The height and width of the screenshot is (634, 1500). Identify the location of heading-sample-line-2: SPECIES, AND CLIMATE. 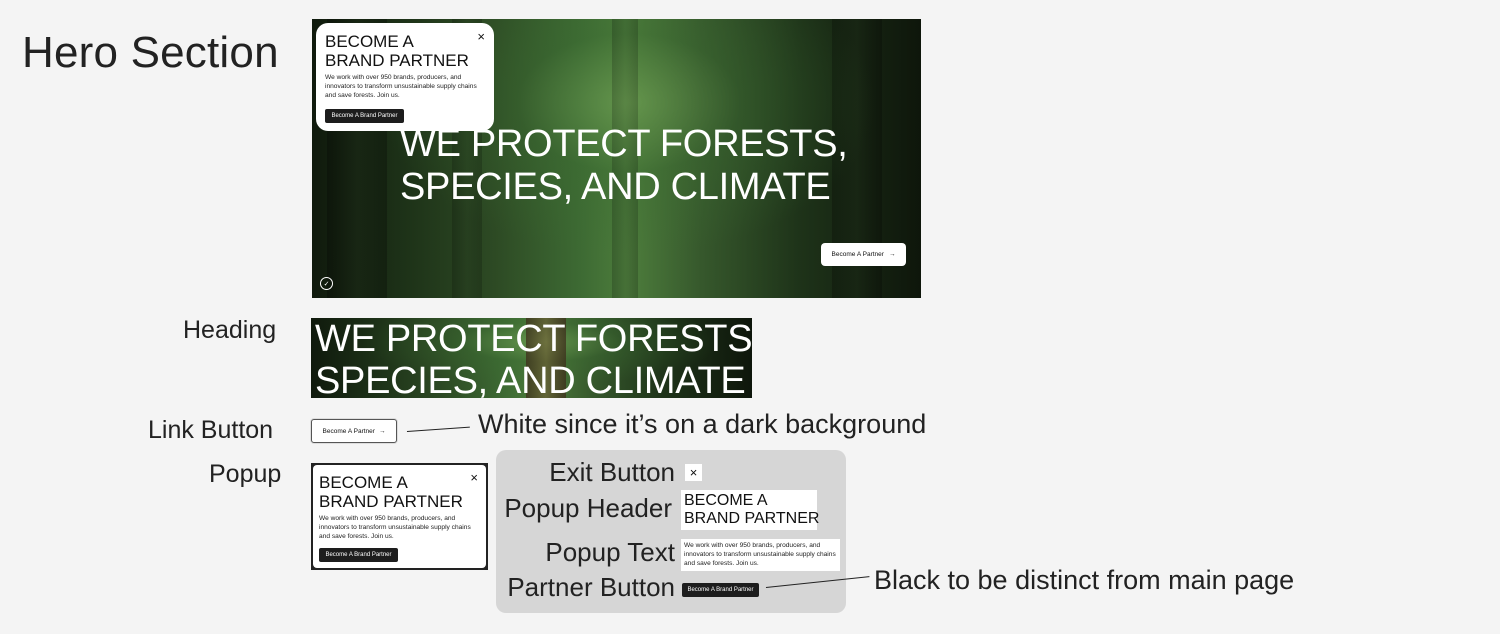
(530, 379).